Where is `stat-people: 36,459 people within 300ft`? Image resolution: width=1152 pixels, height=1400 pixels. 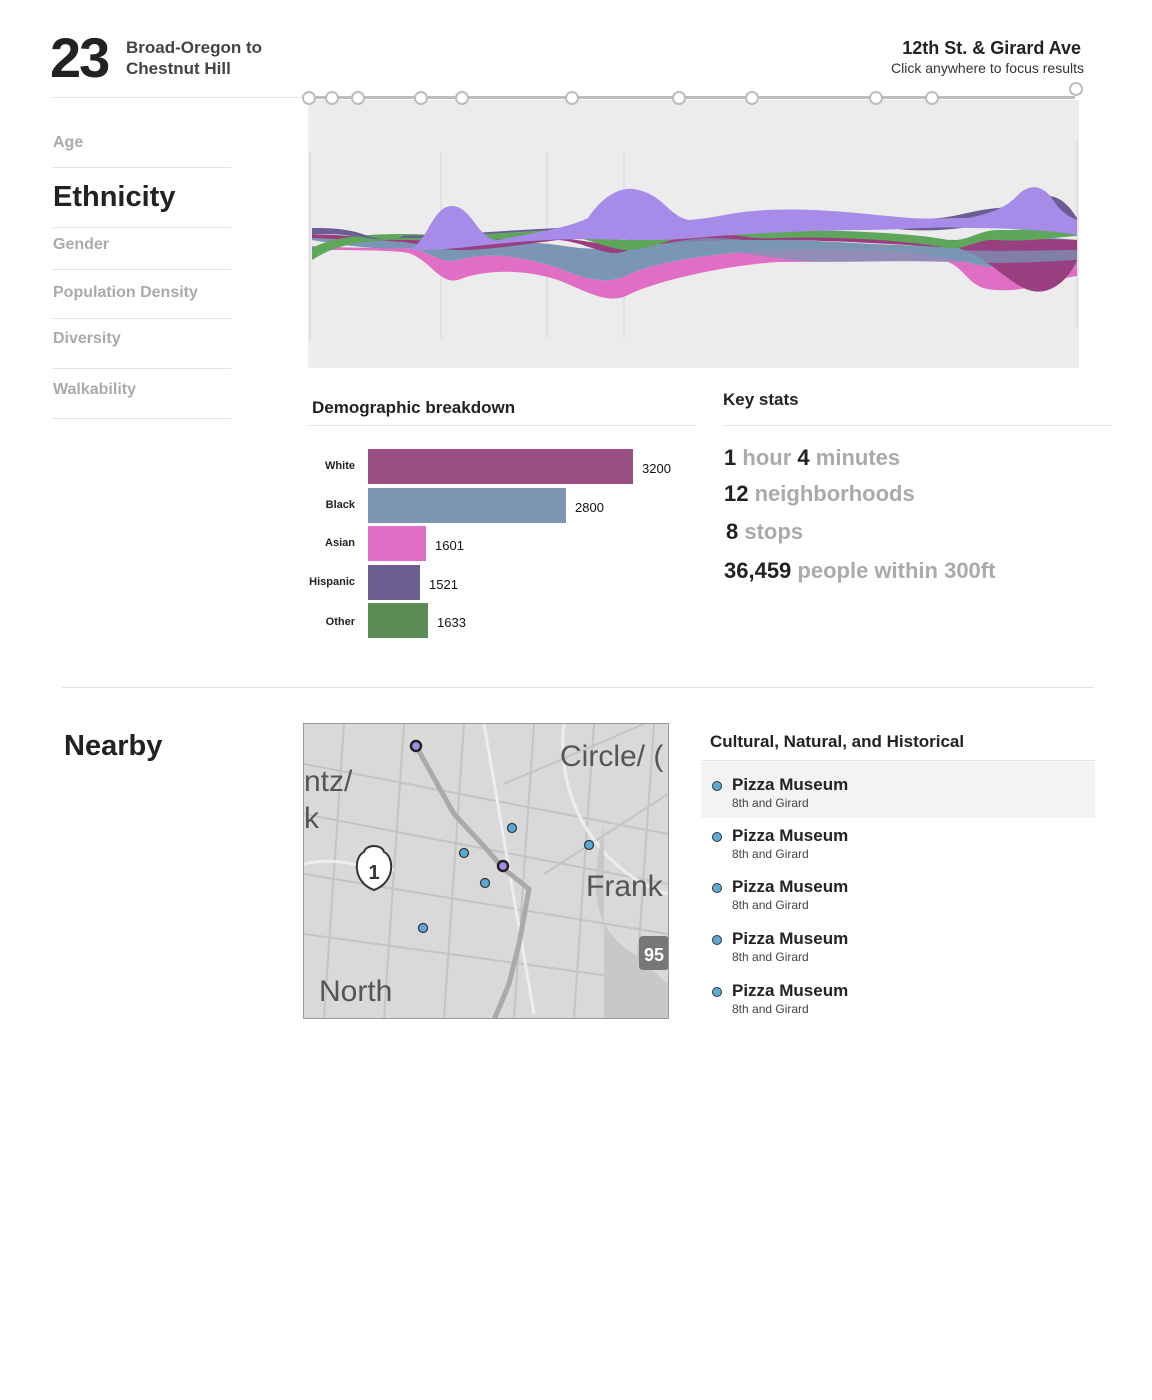 stat-people: 36,459 people within 300ft is located at coordinates (859, 571).